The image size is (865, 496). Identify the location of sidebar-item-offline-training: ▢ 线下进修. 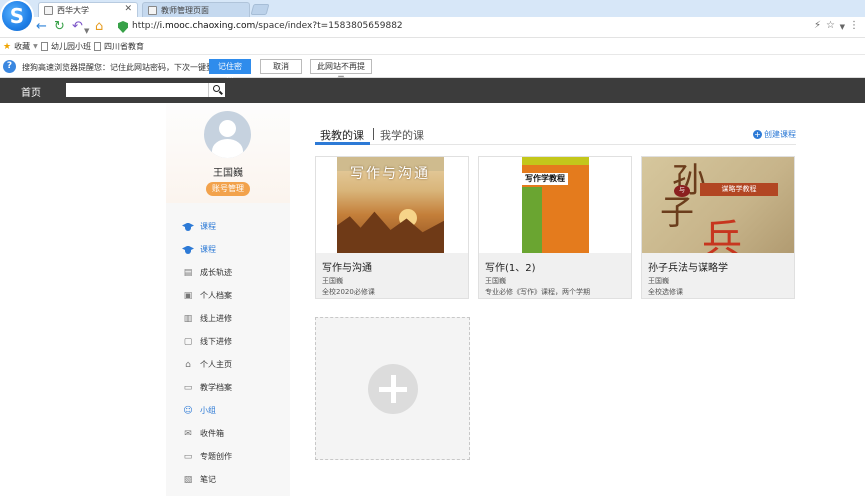
(228, 341).